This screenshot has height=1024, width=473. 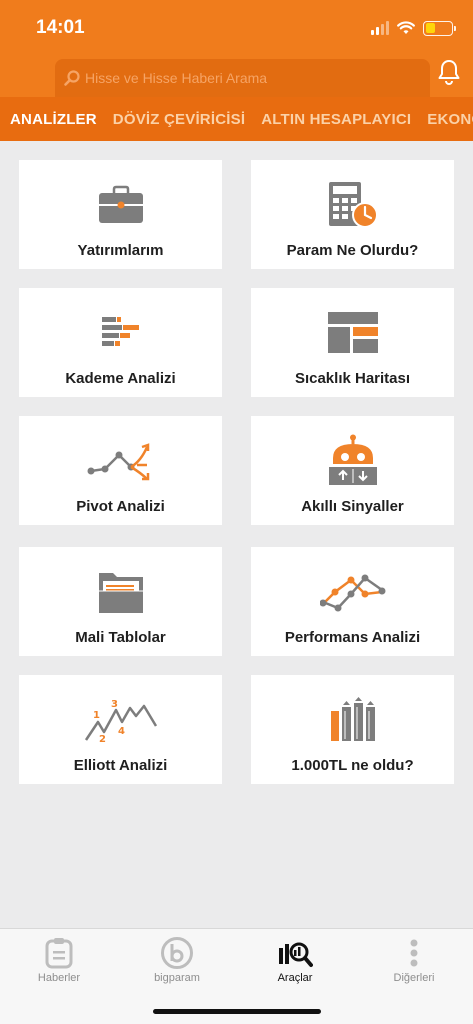 I want to click on tools-chart-search-icon, so click(x=296, y=954).